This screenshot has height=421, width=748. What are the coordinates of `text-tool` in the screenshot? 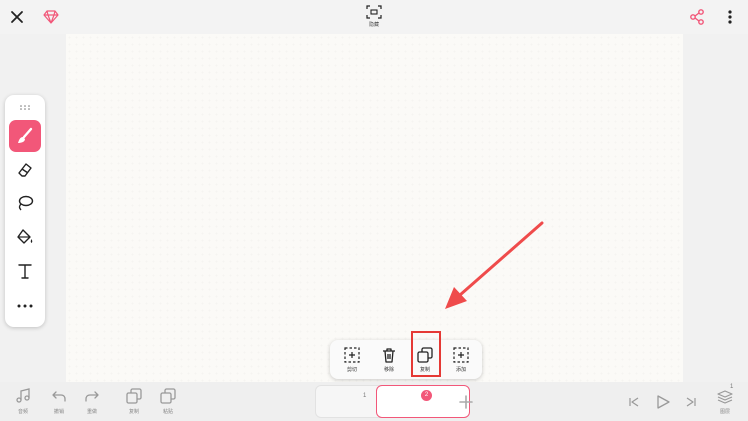 It's located at (25, 271).